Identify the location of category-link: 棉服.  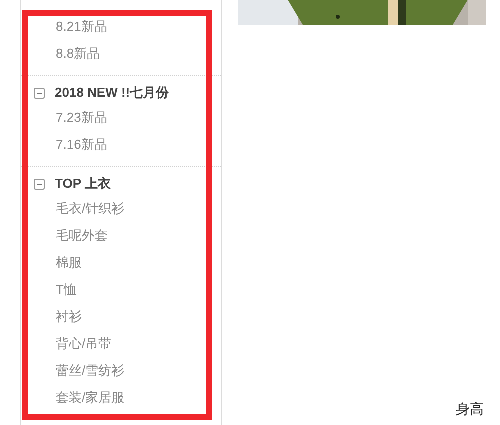
(69, 262).